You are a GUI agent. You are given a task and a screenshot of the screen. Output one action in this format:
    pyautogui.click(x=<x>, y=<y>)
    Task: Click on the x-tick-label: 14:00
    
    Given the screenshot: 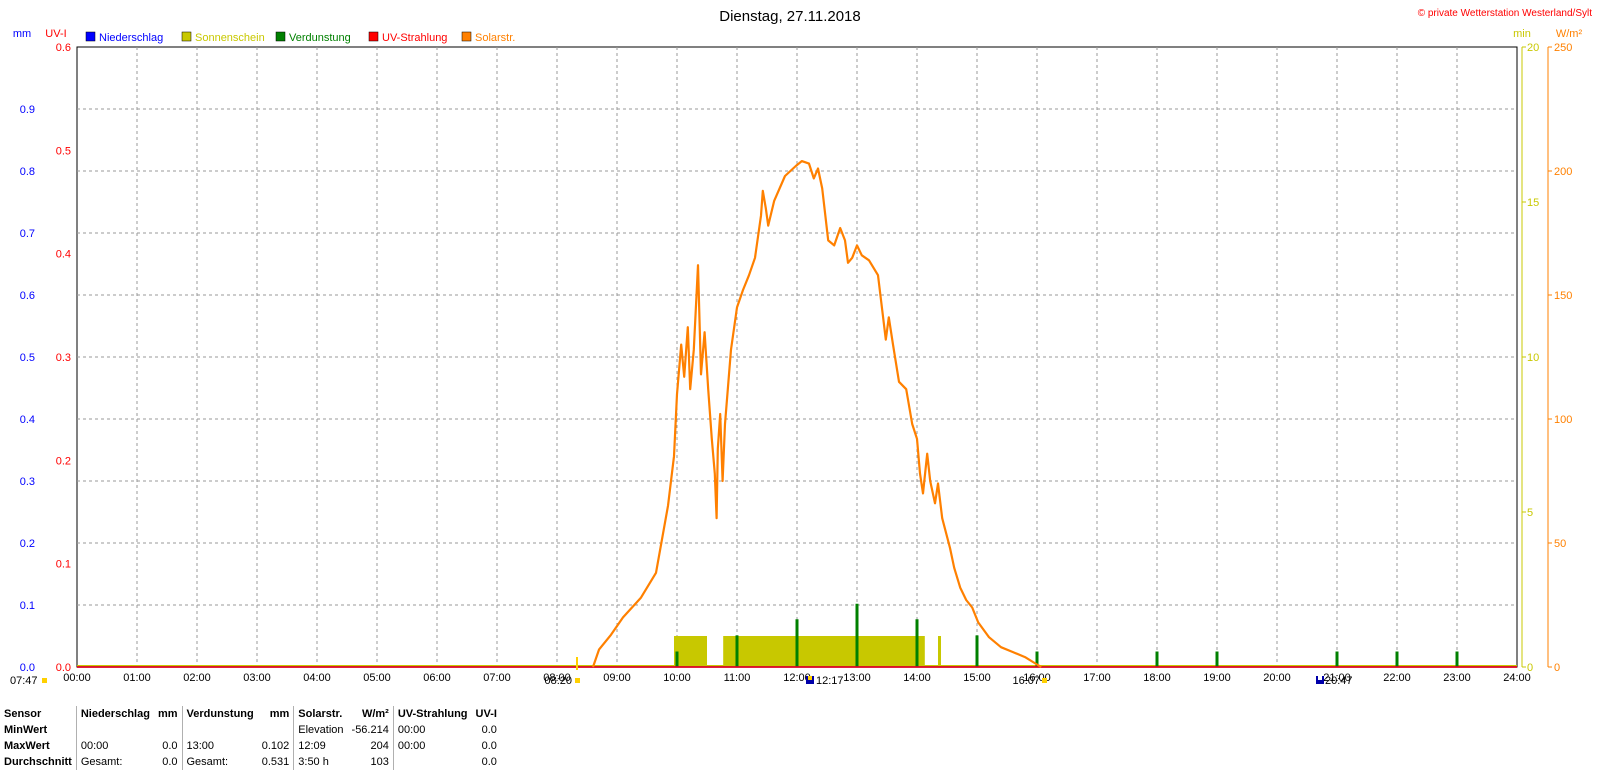 What is the action you would take?
    pyautogui.click(x=917, y=678)
    